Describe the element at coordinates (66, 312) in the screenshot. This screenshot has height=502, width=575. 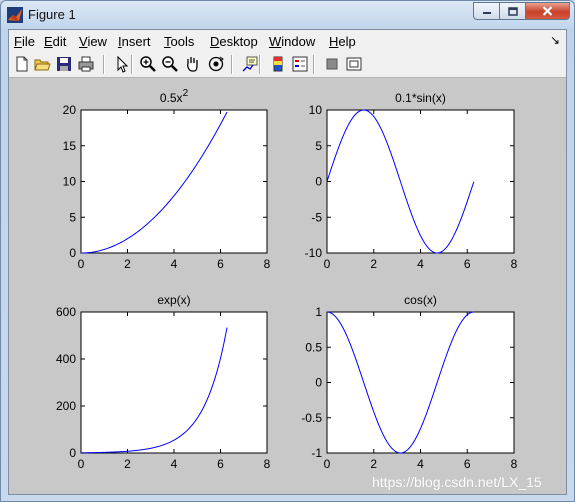
I see `y-tick-label: 600` at that location.